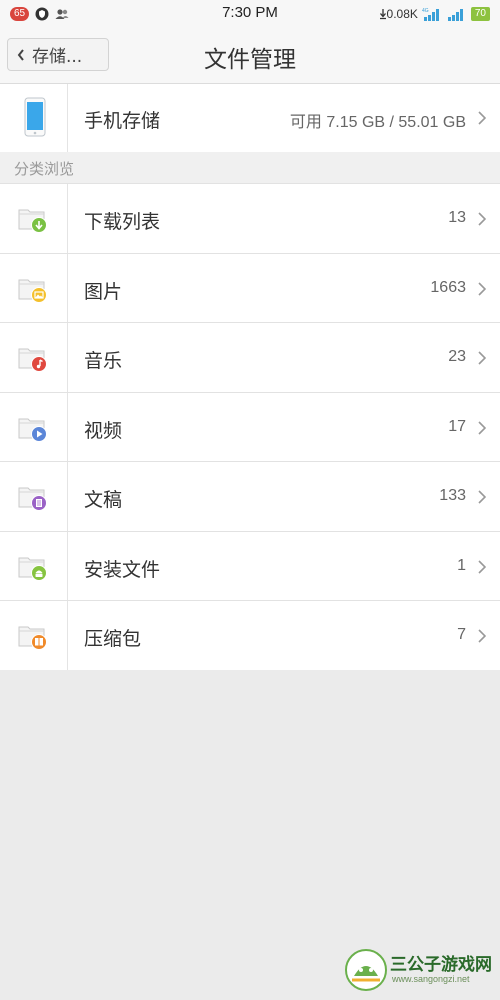 The width and height of the screenshot is (500, 1000). I want to click on watermark-url: www.sangongzi.net, so click(431, 979).